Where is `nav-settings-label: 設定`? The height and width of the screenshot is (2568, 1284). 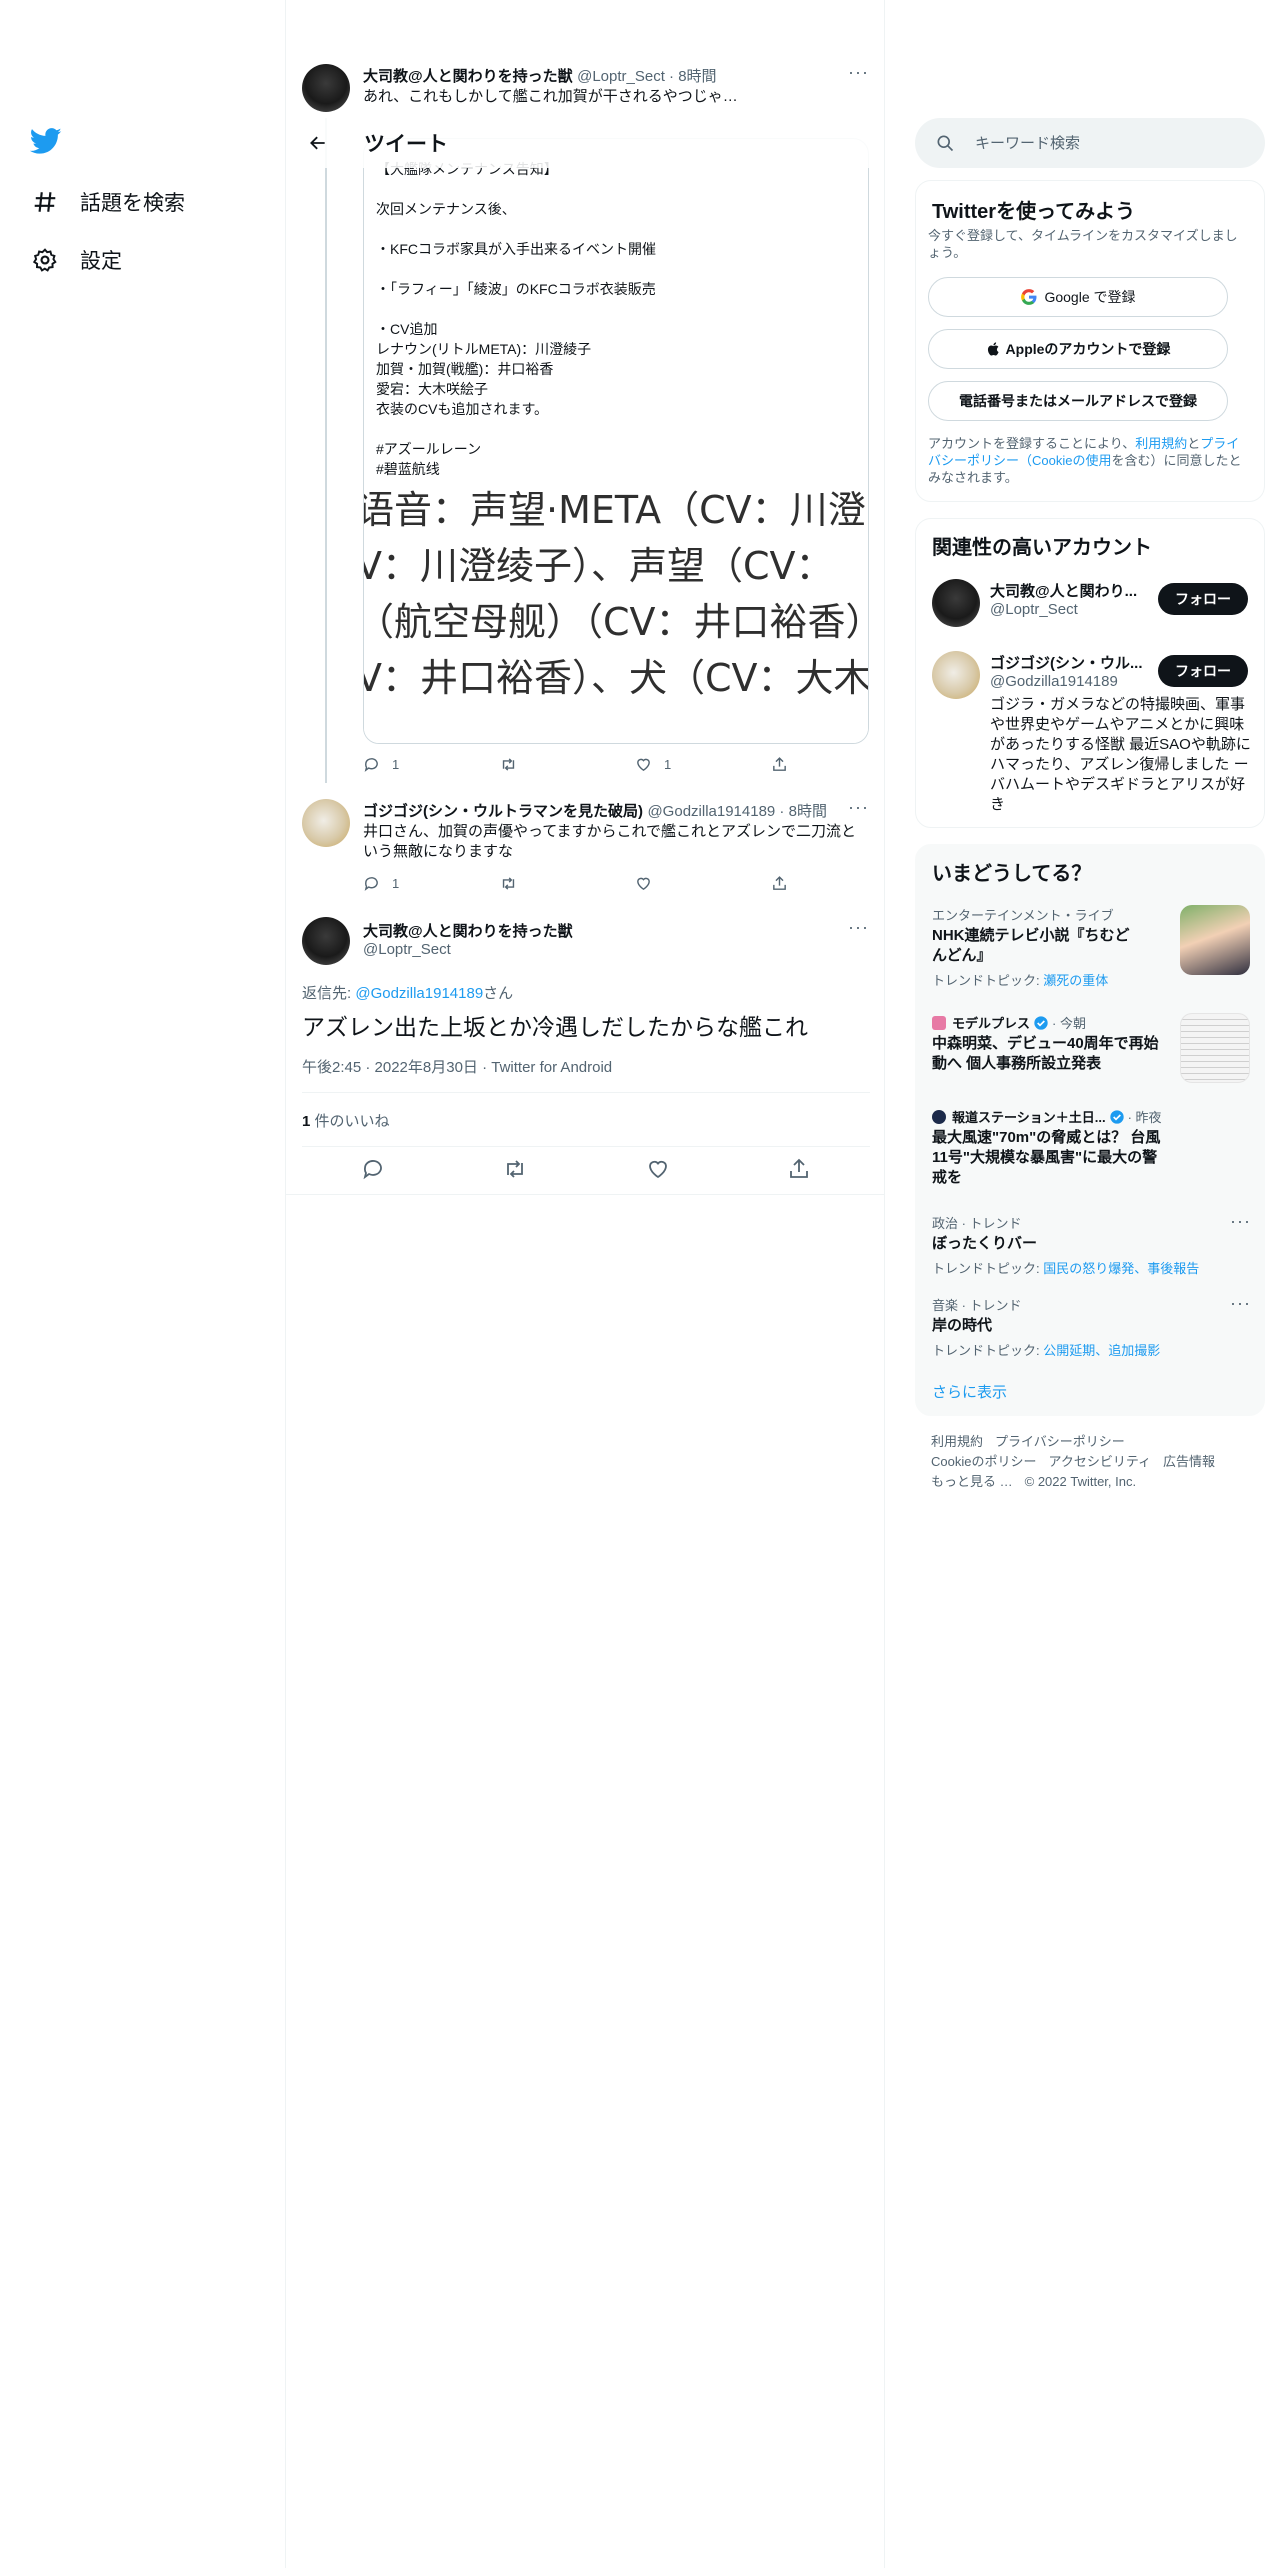
nav-settings-label: 設定 is located at coordinates (101, 261).